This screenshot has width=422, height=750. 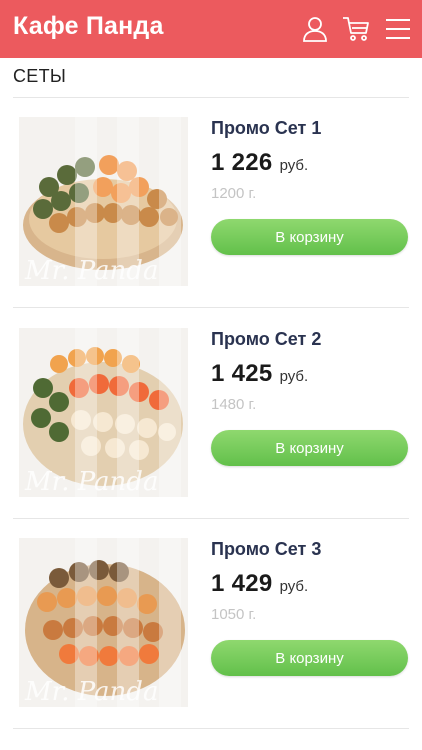 What do you see at coordinates (398, 29) in the screenshot?
I see `hamburger-menu-icon` at bounding box center [398, 29].